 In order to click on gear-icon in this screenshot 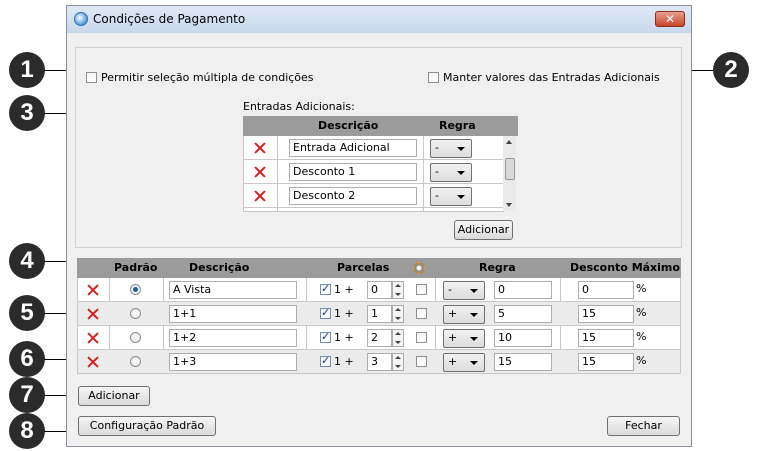, I will do `click(419, 268)`.